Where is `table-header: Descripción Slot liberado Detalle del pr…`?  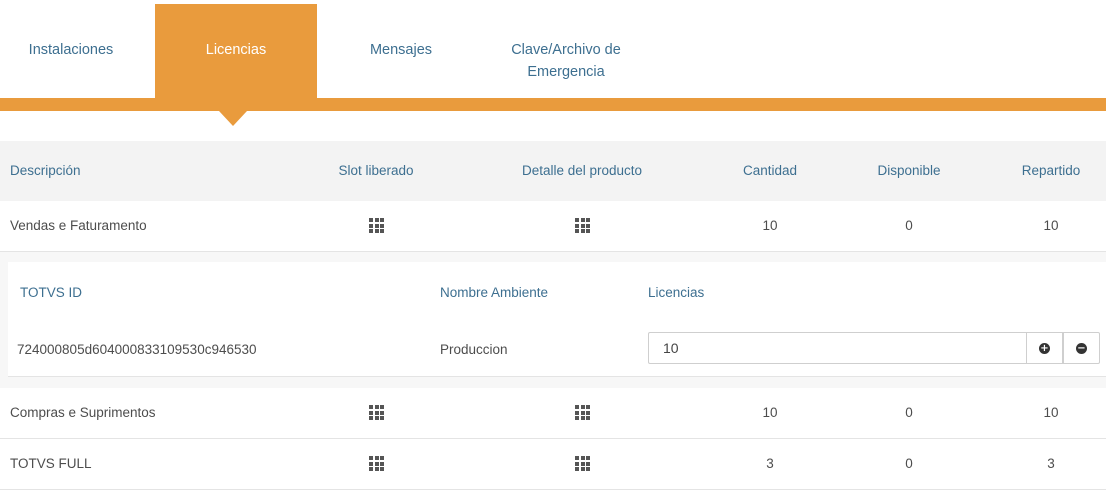 table-header: Descripción Slot liberado Detalle del pr… is located at coordinates (553, 171).